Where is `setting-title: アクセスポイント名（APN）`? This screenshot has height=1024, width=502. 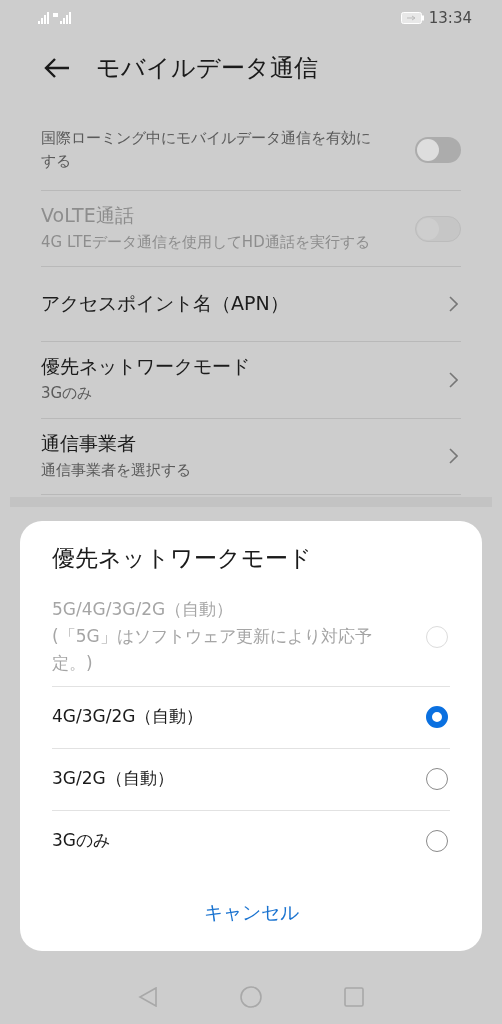
setting-title: アクセスポイント名（APN） is located at coordinates (165, 304).